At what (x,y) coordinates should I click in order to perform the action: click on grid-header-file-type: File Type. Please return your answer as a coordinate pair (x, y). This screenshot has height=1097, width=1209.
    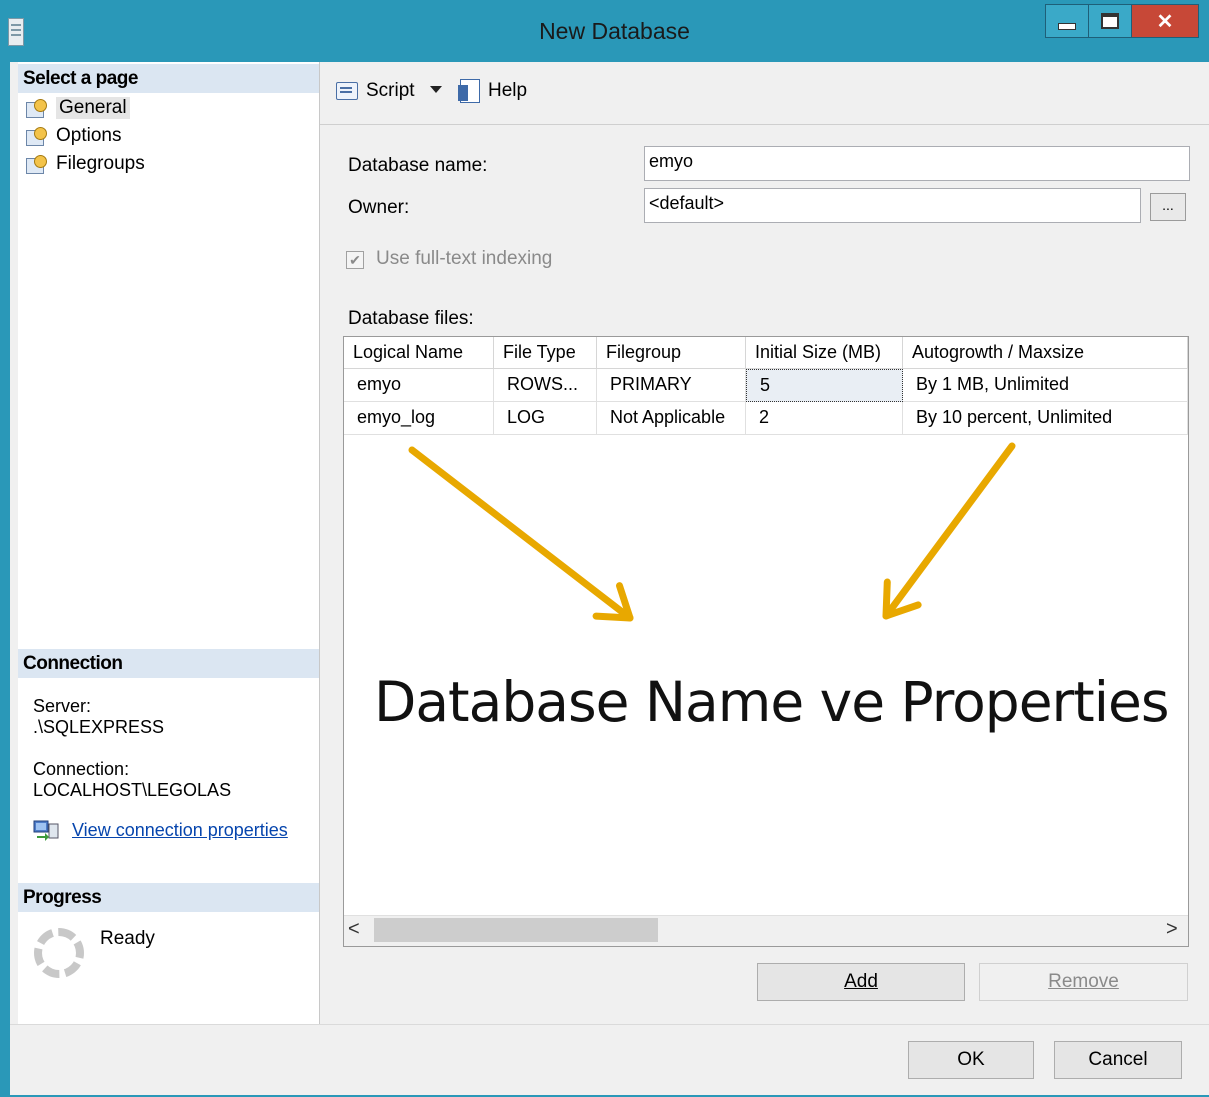
    Looking at the image, I should click on (545, 353).